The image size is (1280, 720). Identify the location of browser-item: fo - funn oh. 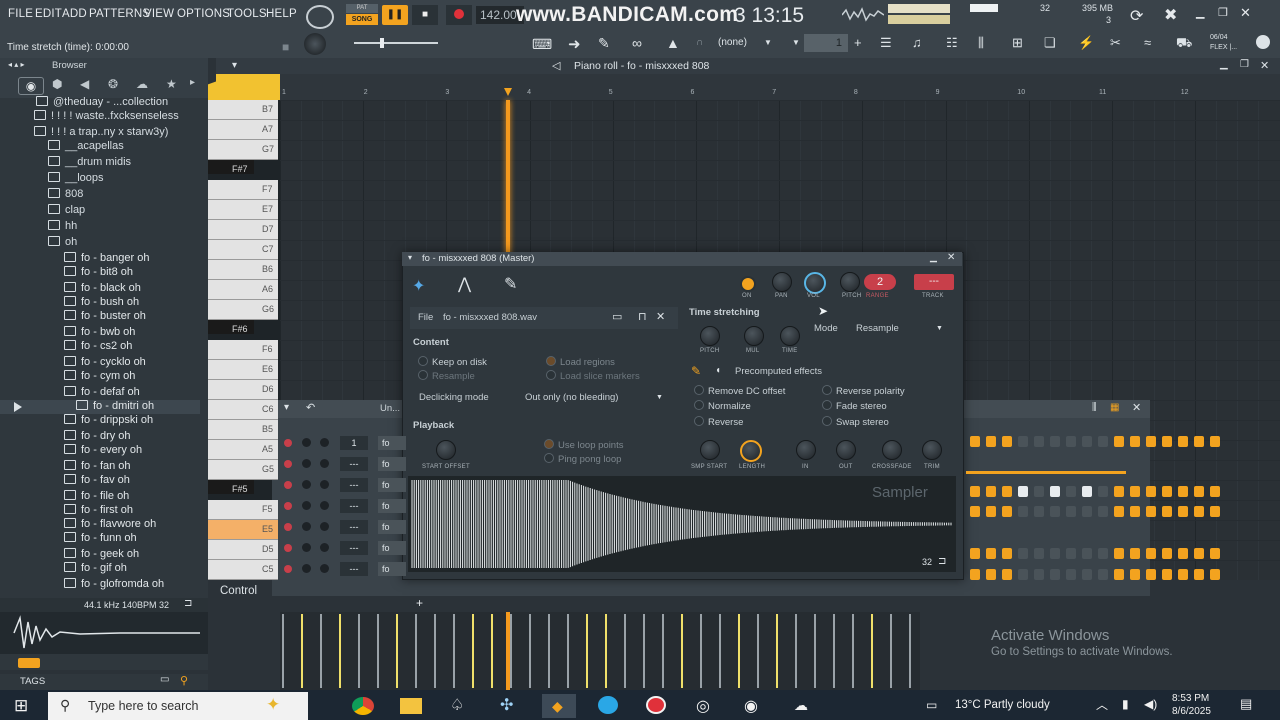
(100, 539).